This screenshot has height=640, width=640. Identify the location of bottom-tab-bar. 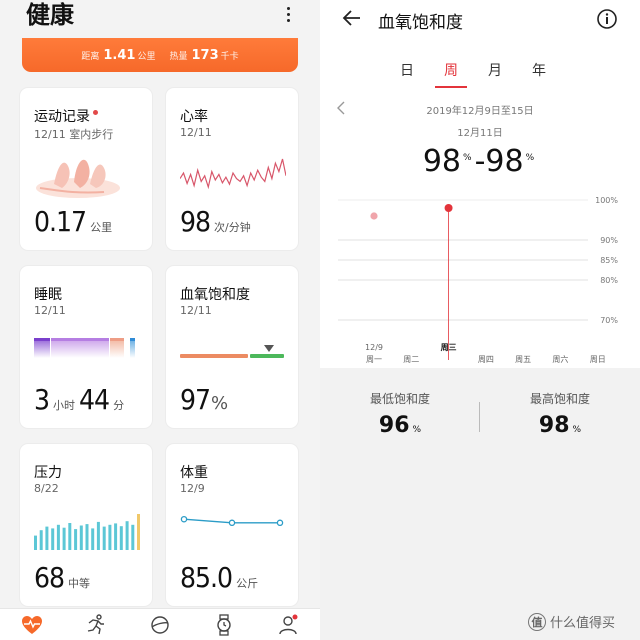
(160, 624).